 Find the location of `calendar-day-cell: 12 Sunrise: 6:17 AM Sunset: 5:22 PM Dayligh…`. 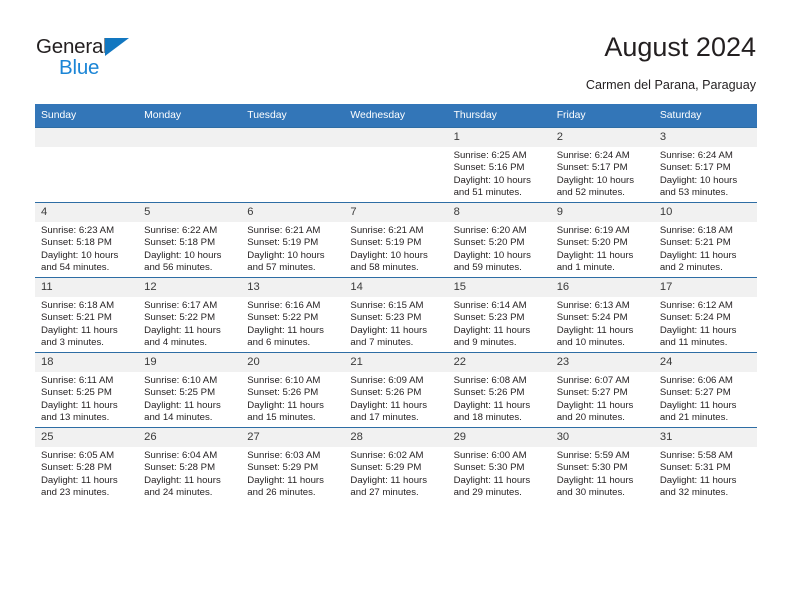

calendar-day-cell: 12 Sunrise: 6:17 AM Sunset: 5:22 PM Dayligh… is located at coordinates (190, 315).